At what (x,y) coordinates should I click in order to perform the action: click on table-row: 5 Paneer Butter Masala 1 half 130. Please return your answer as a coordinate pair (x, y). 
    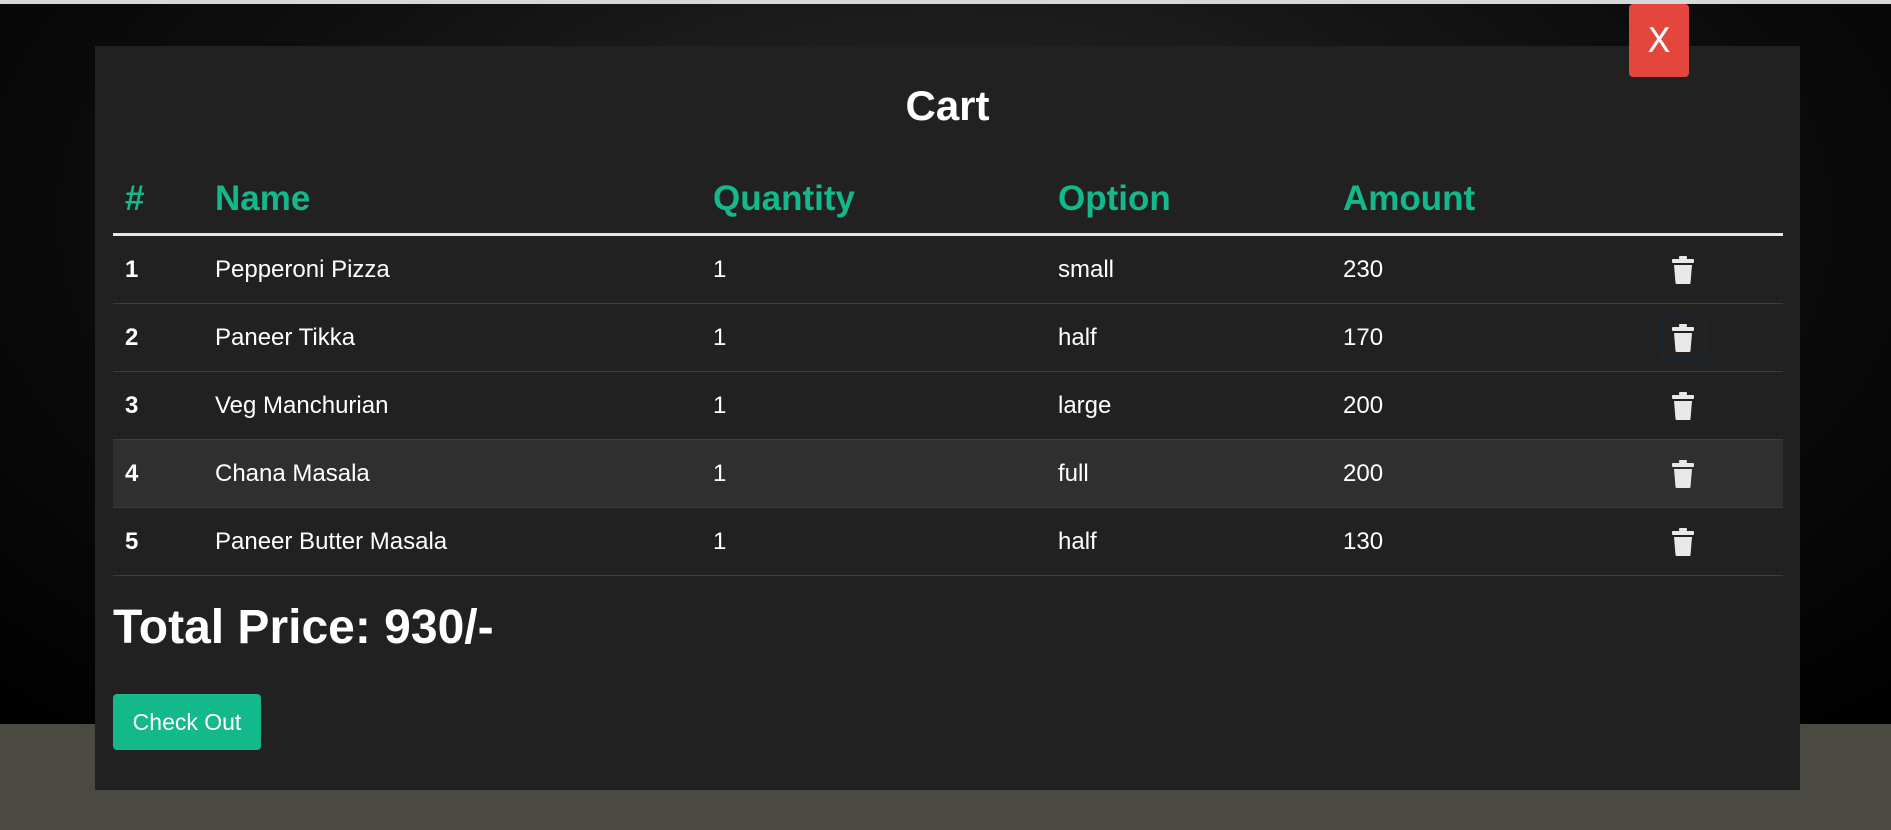
    Looking at the image, I should click on (948, 541).